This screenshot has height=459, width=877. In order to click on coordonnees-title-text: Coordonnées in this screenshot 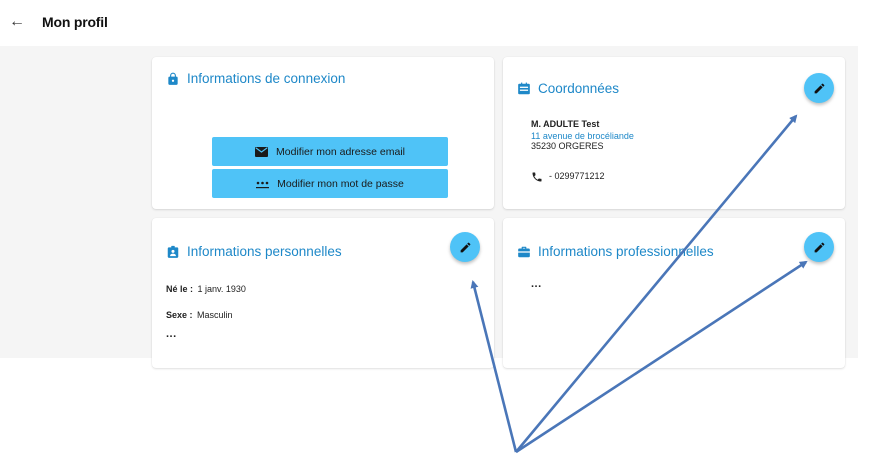, I will do `click(579, 88)`.